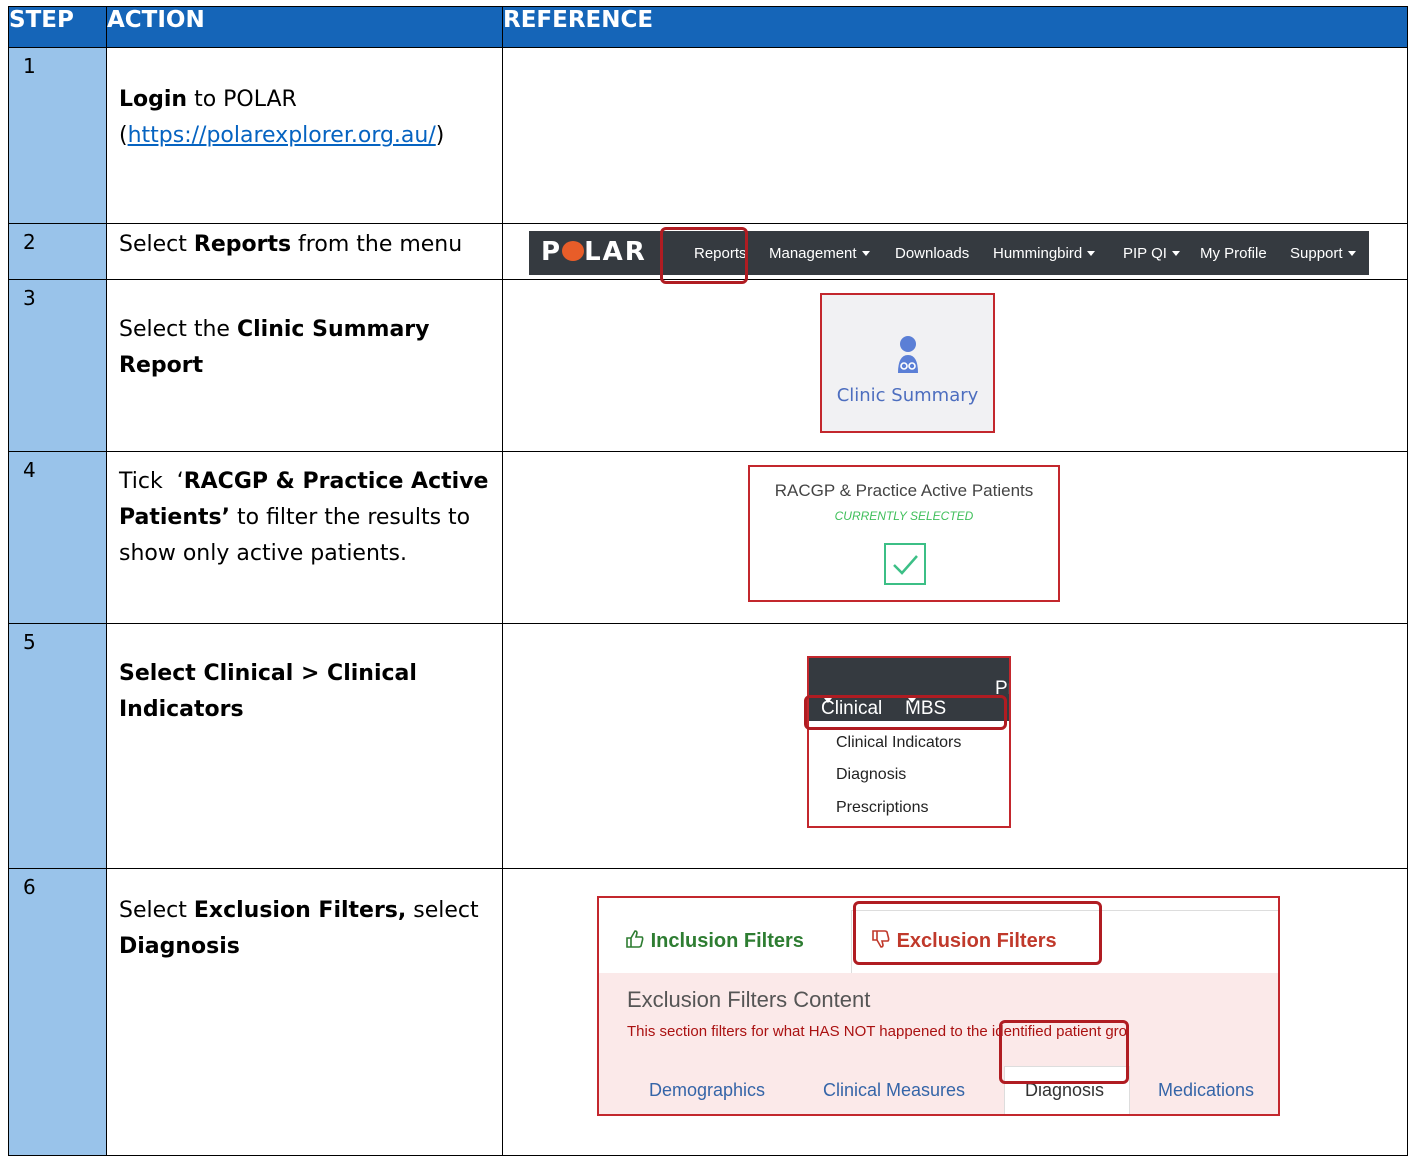 The width and height of the screenshot is (1412, 1159). Describe the element at coordinates (1233, 253) in the screenshot. I see `nav-my-profile: My Profile` at that location.